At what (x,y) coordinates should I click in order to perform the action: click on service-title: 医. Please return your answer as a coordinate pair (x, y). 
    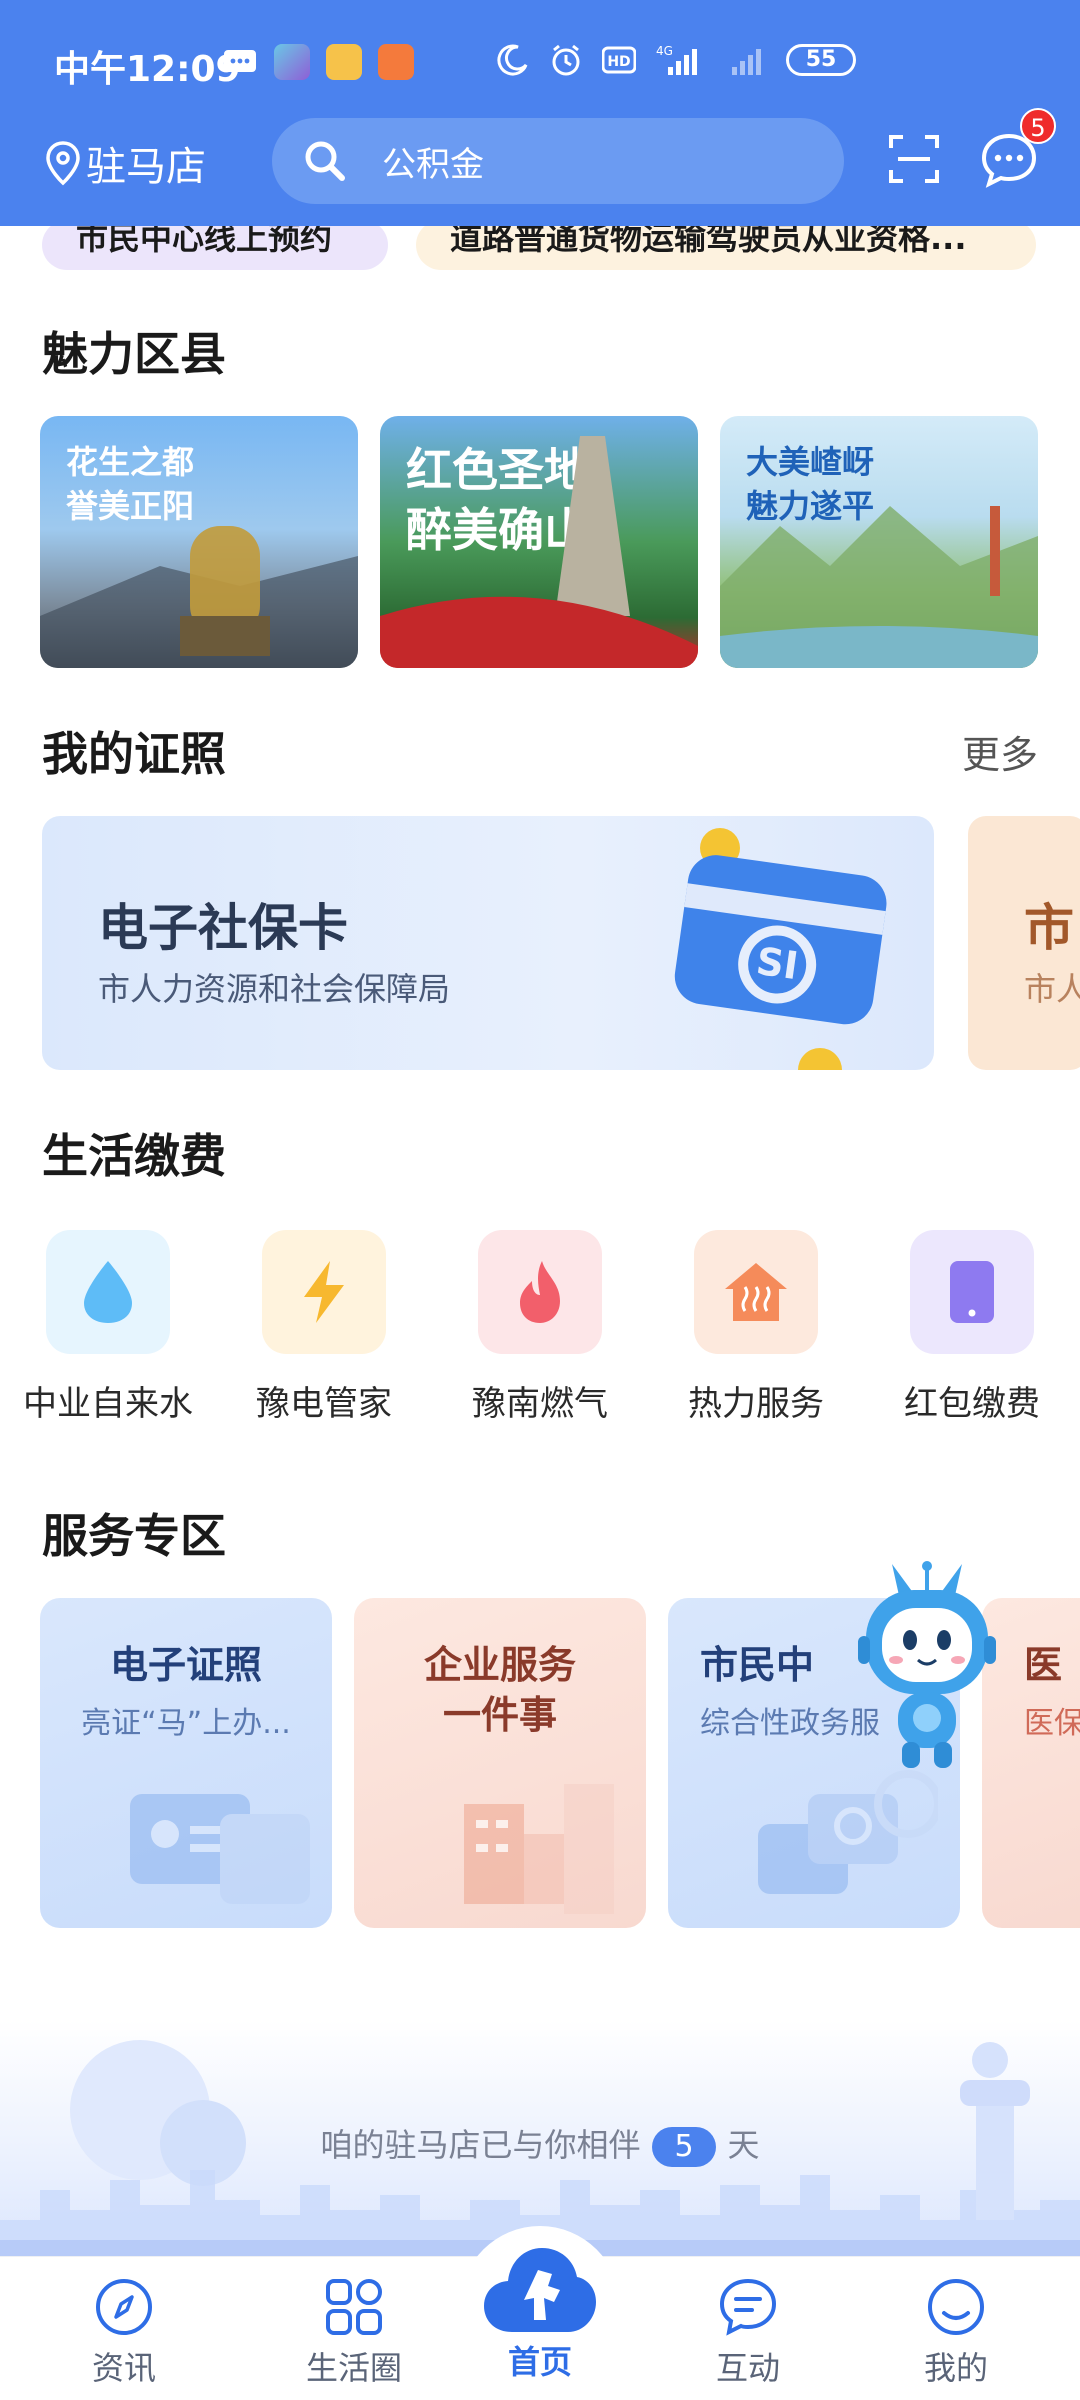
    Looking at the image, I should click on (1043, 1665).